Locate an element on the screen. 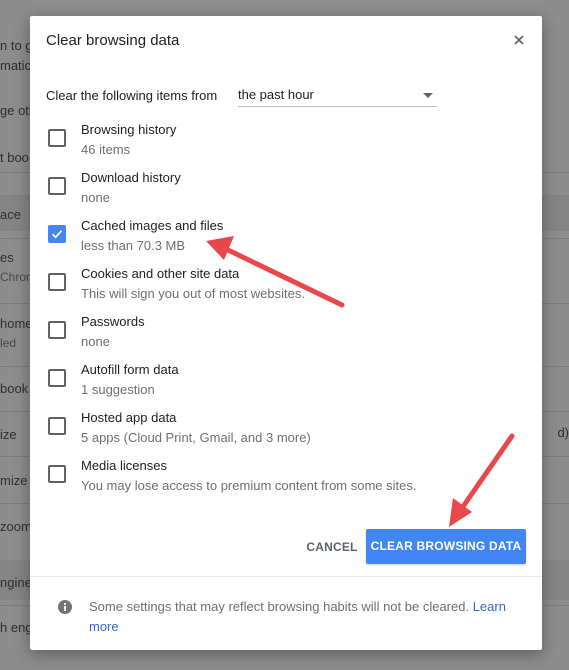 The height and width of the screenshot is (670, 569). footer-divider is located at coordinates (286, 576).